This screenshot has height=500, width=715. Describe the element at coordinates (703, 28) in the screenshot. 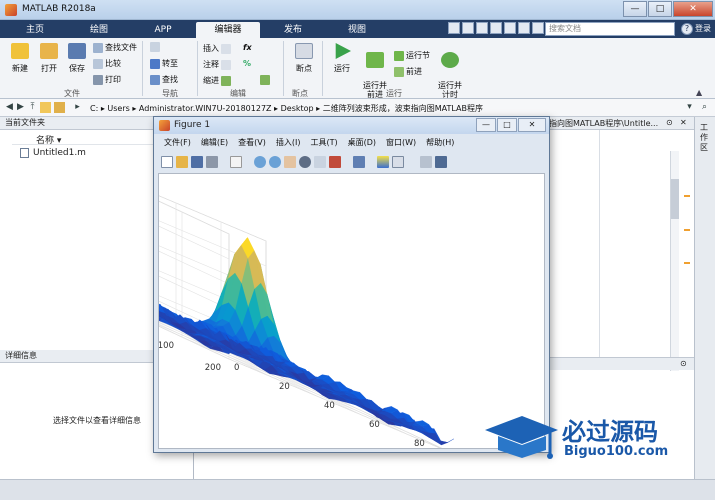

I see `login-link: 登录` at that location.